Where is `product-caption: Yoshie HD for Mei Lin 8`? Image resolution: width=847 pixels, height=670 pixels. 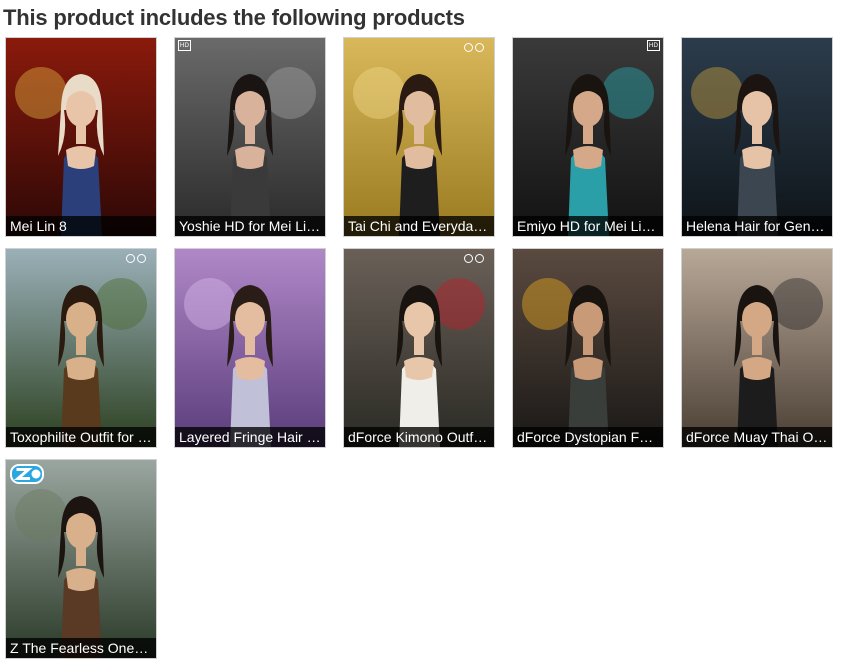
product-caption: Yoshie HD for Mei Lin 8 is located at coordinates (250, 226).